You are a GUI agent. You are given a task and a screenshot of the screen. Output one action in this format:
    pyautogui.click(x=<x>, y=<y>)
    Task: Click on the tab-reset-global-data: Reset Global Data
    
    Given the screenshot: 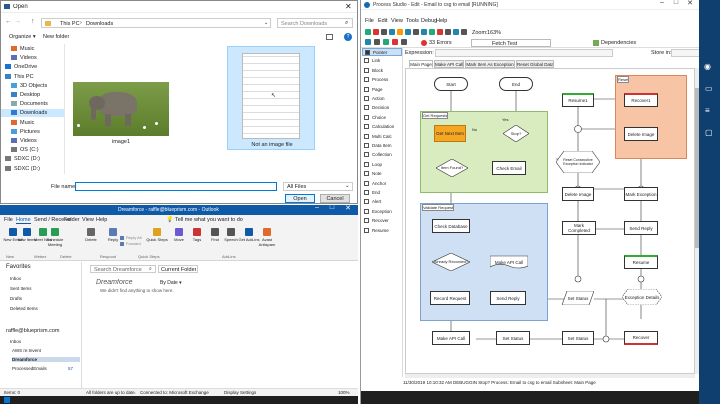 What is the action you would take?
    pyautogui.click(x=535, y=64)
    